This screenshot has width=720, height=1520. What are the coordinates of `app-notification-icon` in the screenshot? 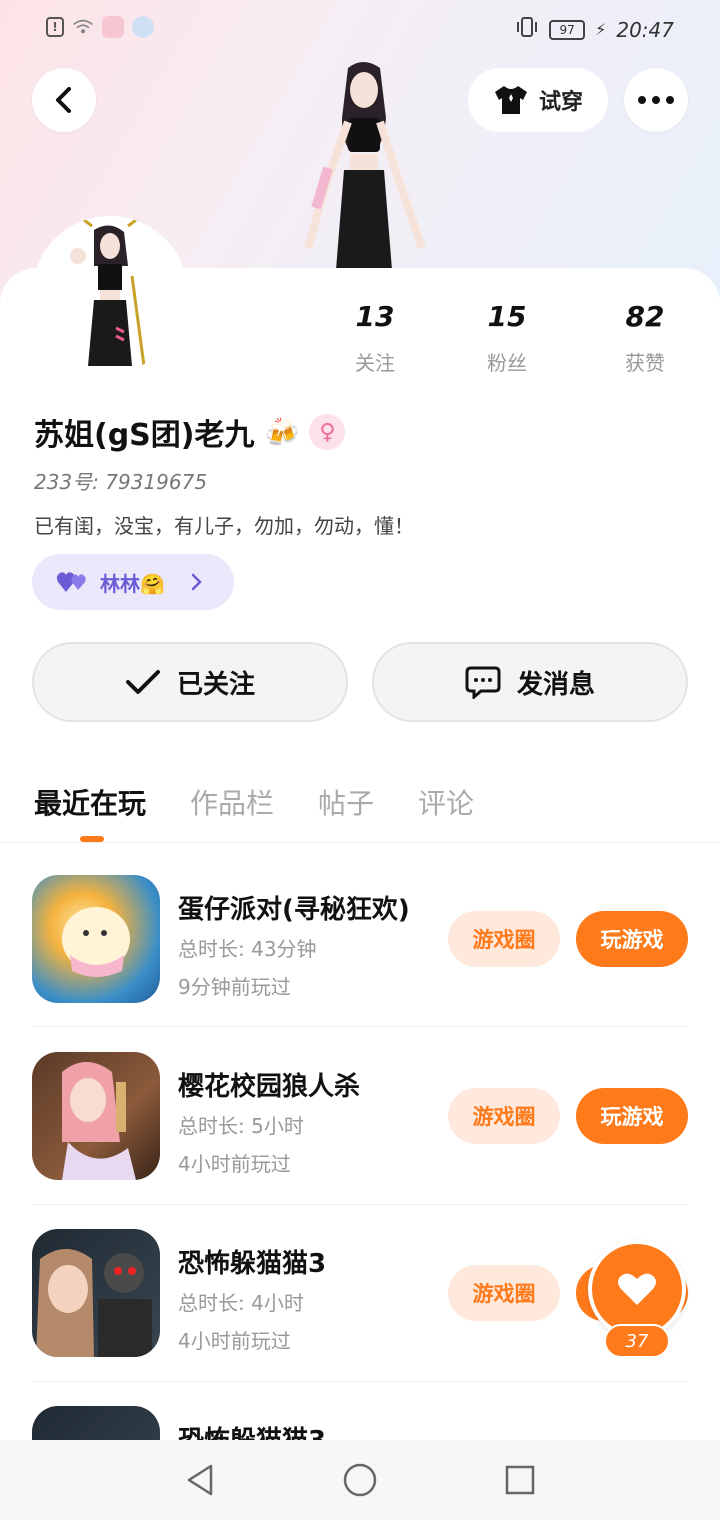 It's located at (113, 27).